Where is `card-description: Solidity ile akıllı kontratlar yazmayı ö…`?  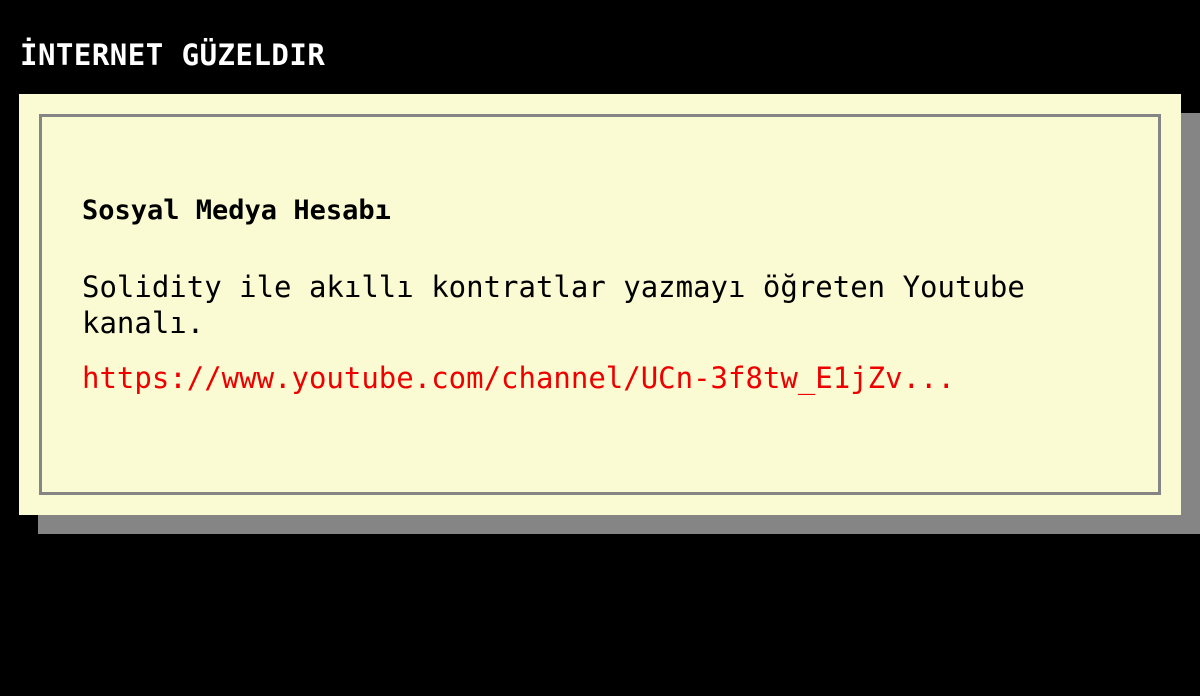
card-description: Solidity ile akıllı kontratlar yazmayı ö… is located at coordinates (553, 305).